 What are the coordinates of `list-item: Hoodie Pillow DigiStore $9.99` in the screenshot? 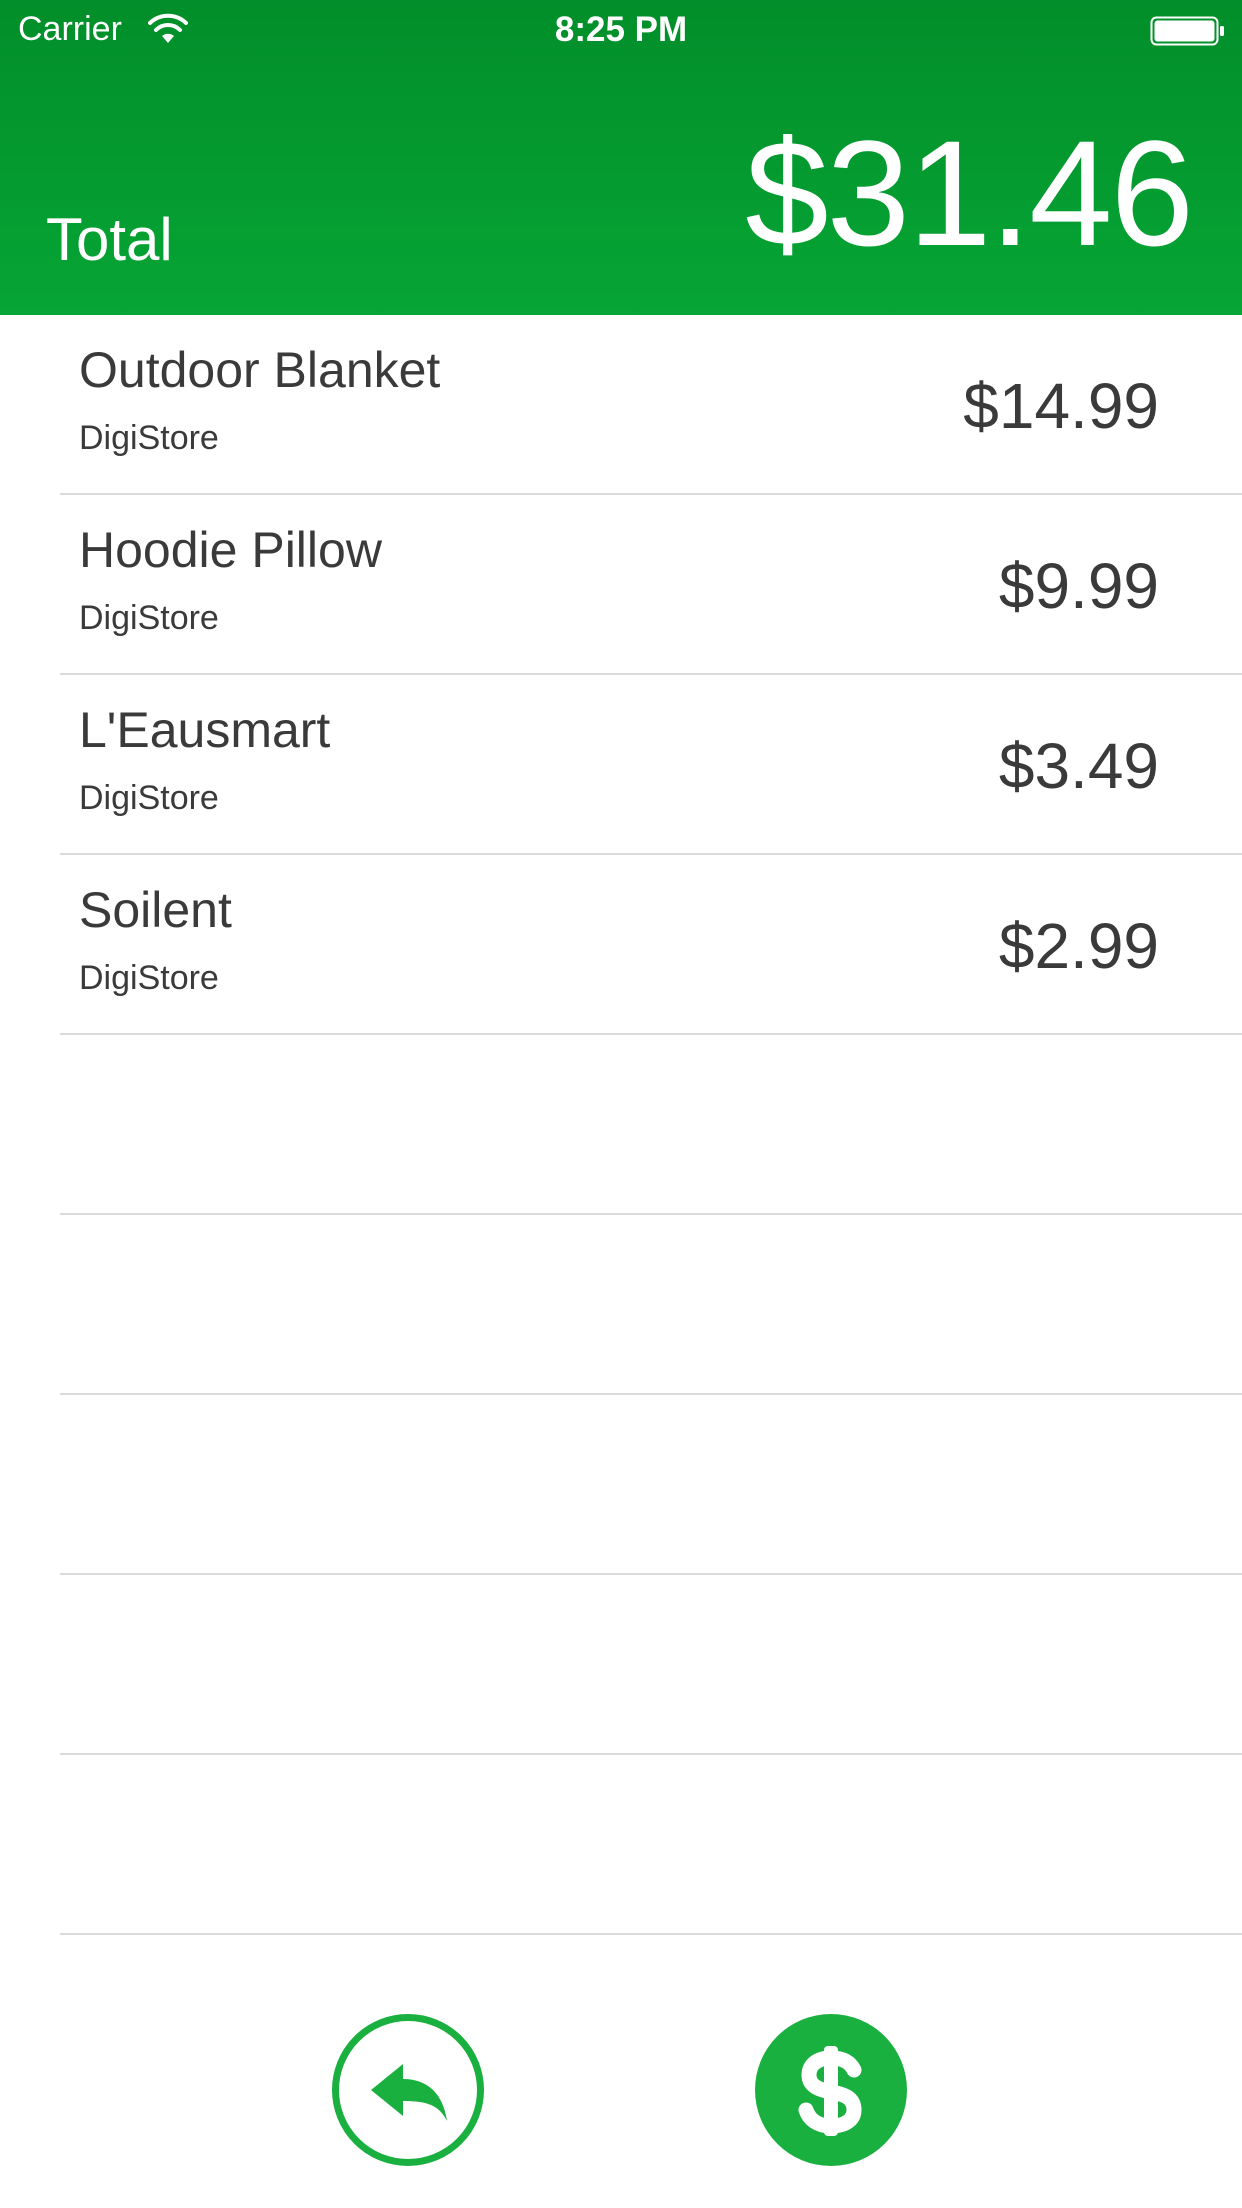 It's located at (651, 585).